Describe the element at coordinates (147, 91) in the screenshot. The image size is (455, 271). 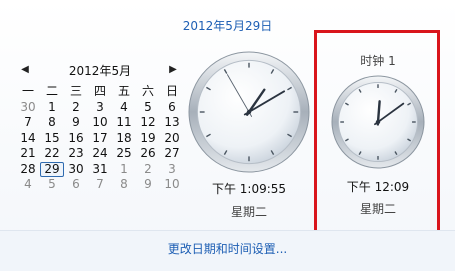
I see `weekday-label: 六` at that location.